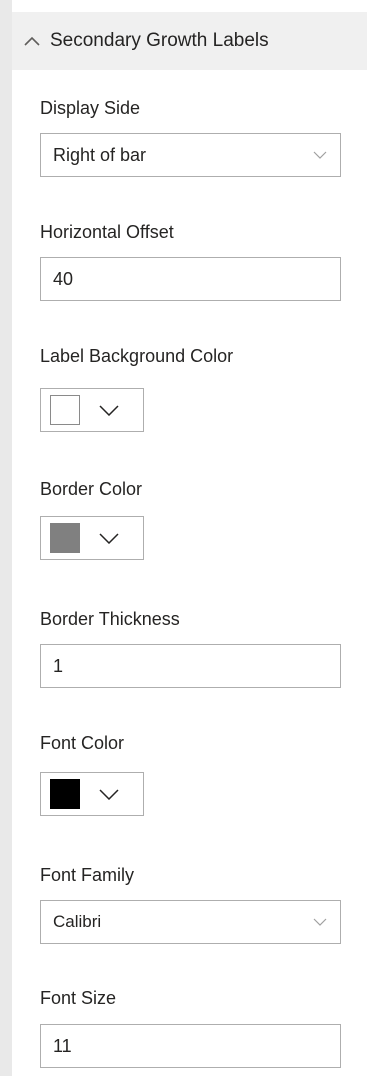 The width and height of the screenshot is (367, 1076). Describe the element at coordinates (190, 666) in the screenshot. I see `border-thickness-input: 1` at that location.